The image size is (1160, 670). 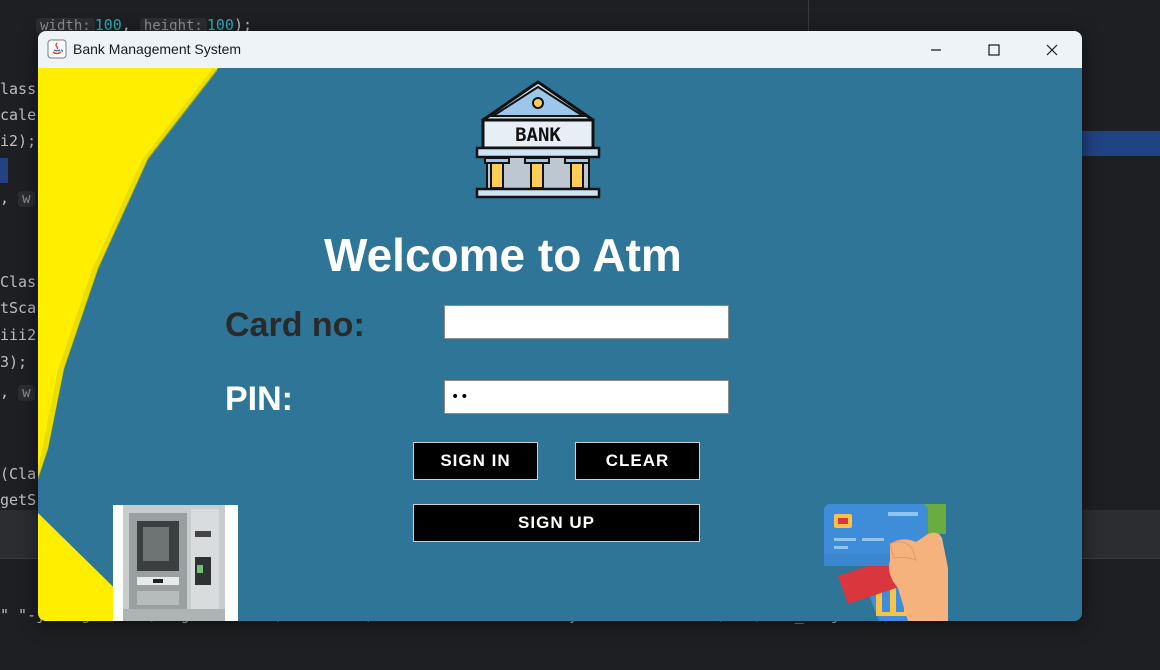 What do you see at coordinates (886, 562) in the screenshot?
I see `credit-card-hand-icon` at bounding box center [886, 562].